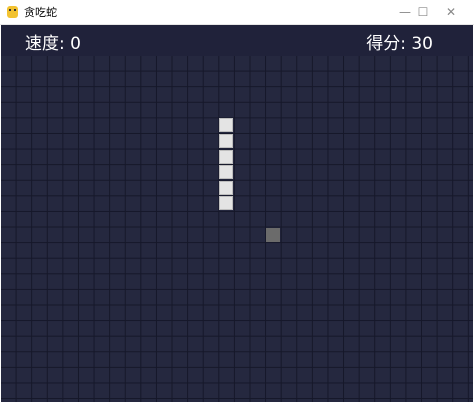 The height and width of the screenshot is (403, 474). What do you see at coordinates (399, 44) in the screenshot?
I see `score-display: 得分: 30` at bounding box center [399, 44].